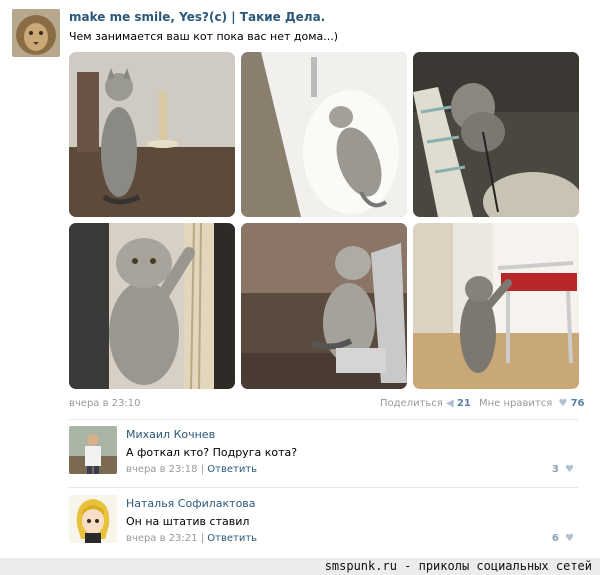 Image resolution: width=600 pixels, height=575 pixels. I want to click on post-time-link: вчера в 23:10, so click(105, 403).